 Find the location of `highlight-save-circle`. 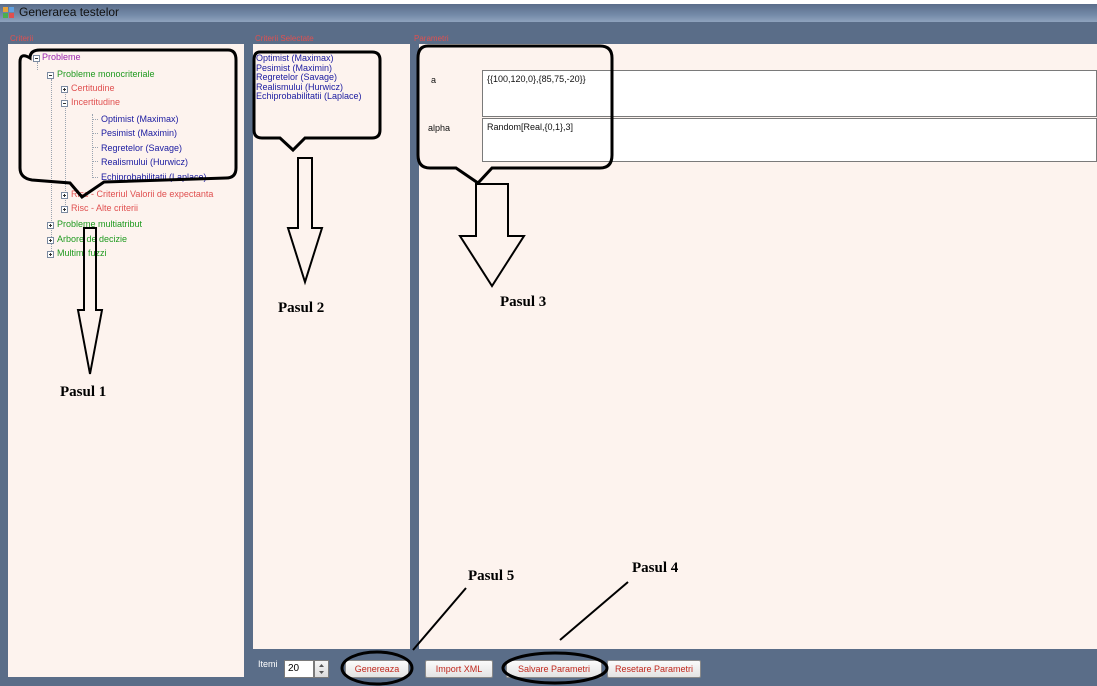

highlight-save-circle is located at coordinates (555, 668).